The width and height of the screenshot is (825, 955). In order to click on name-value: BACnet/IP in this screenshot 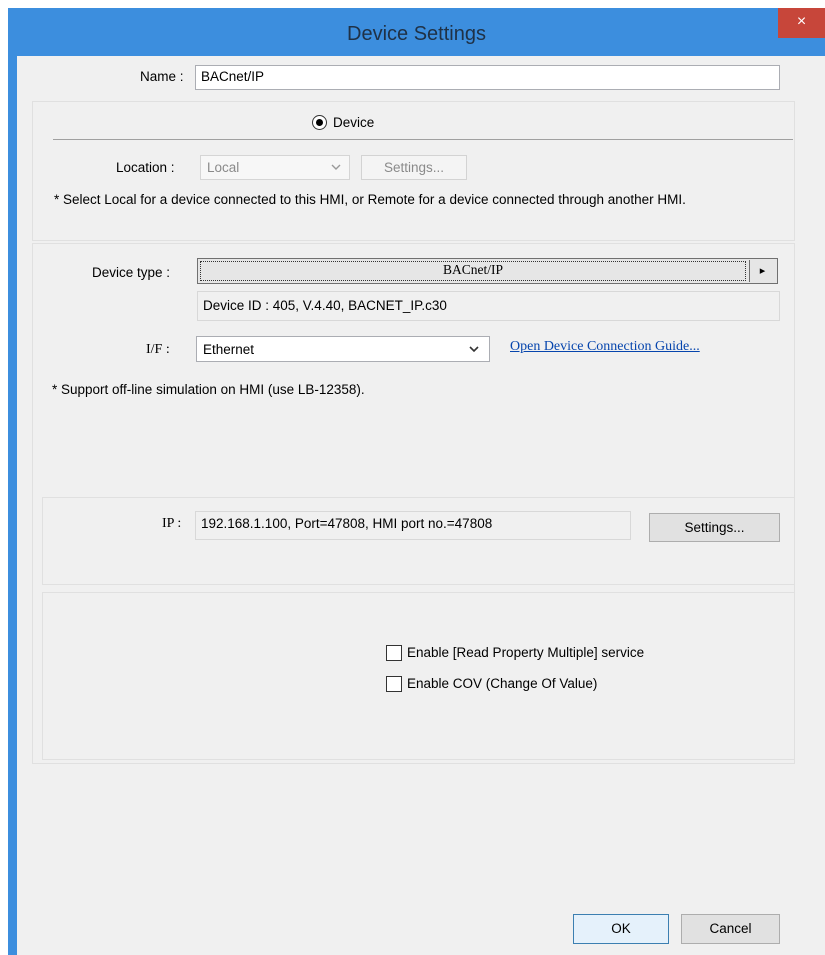, I will do `click(233, 76)`.